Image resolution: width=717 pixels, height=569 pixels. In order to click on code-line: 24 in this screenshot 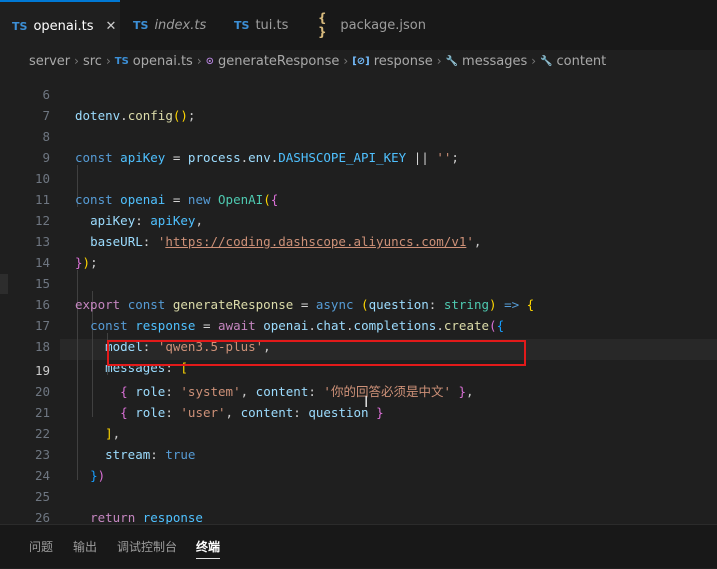, I will do `click(42, 475)`.